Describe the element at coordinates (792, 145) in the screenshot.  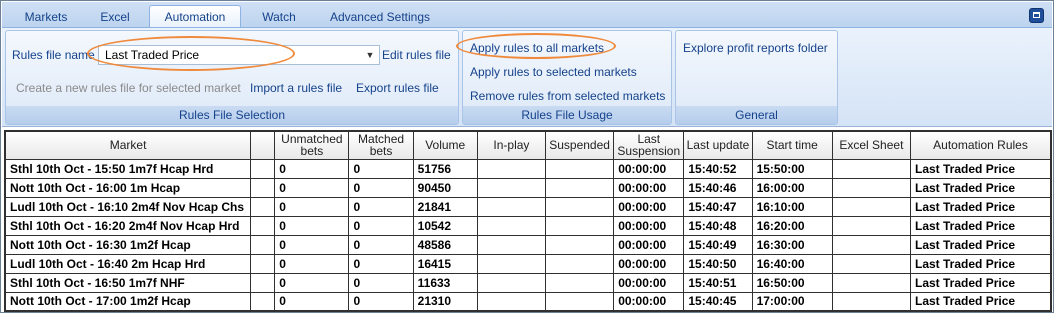
I see `column-header: Start time` at that location.